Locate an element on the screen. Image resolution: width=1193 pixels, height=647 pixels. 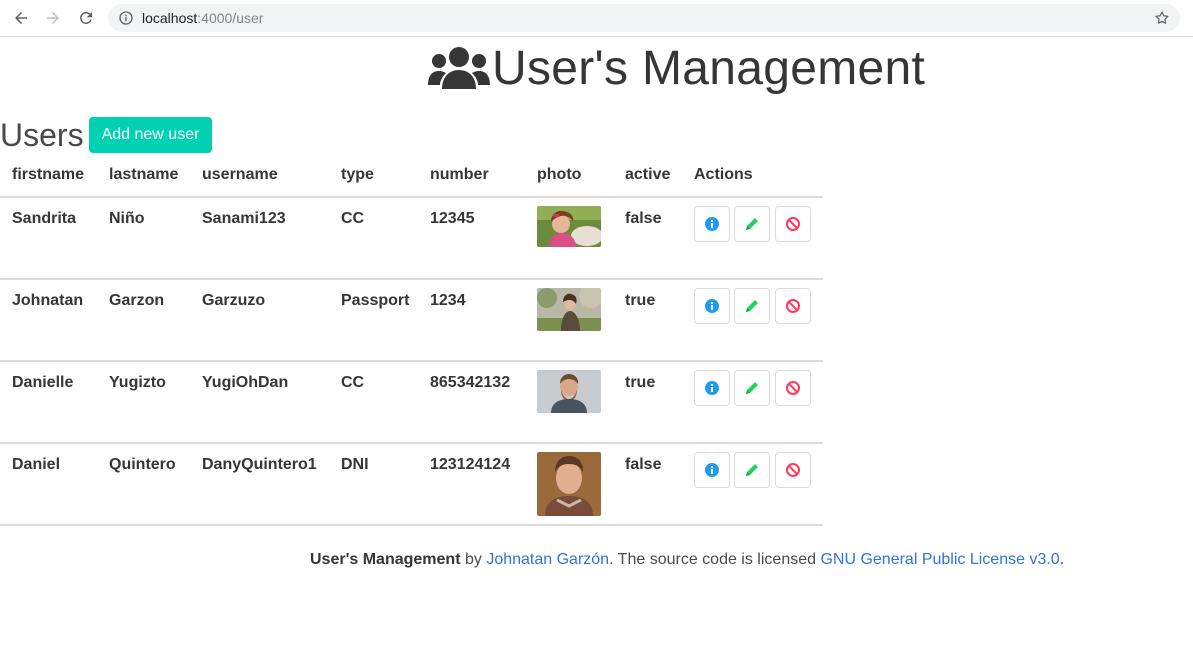
cell-type: DNI is located at coordinates (355, 464).